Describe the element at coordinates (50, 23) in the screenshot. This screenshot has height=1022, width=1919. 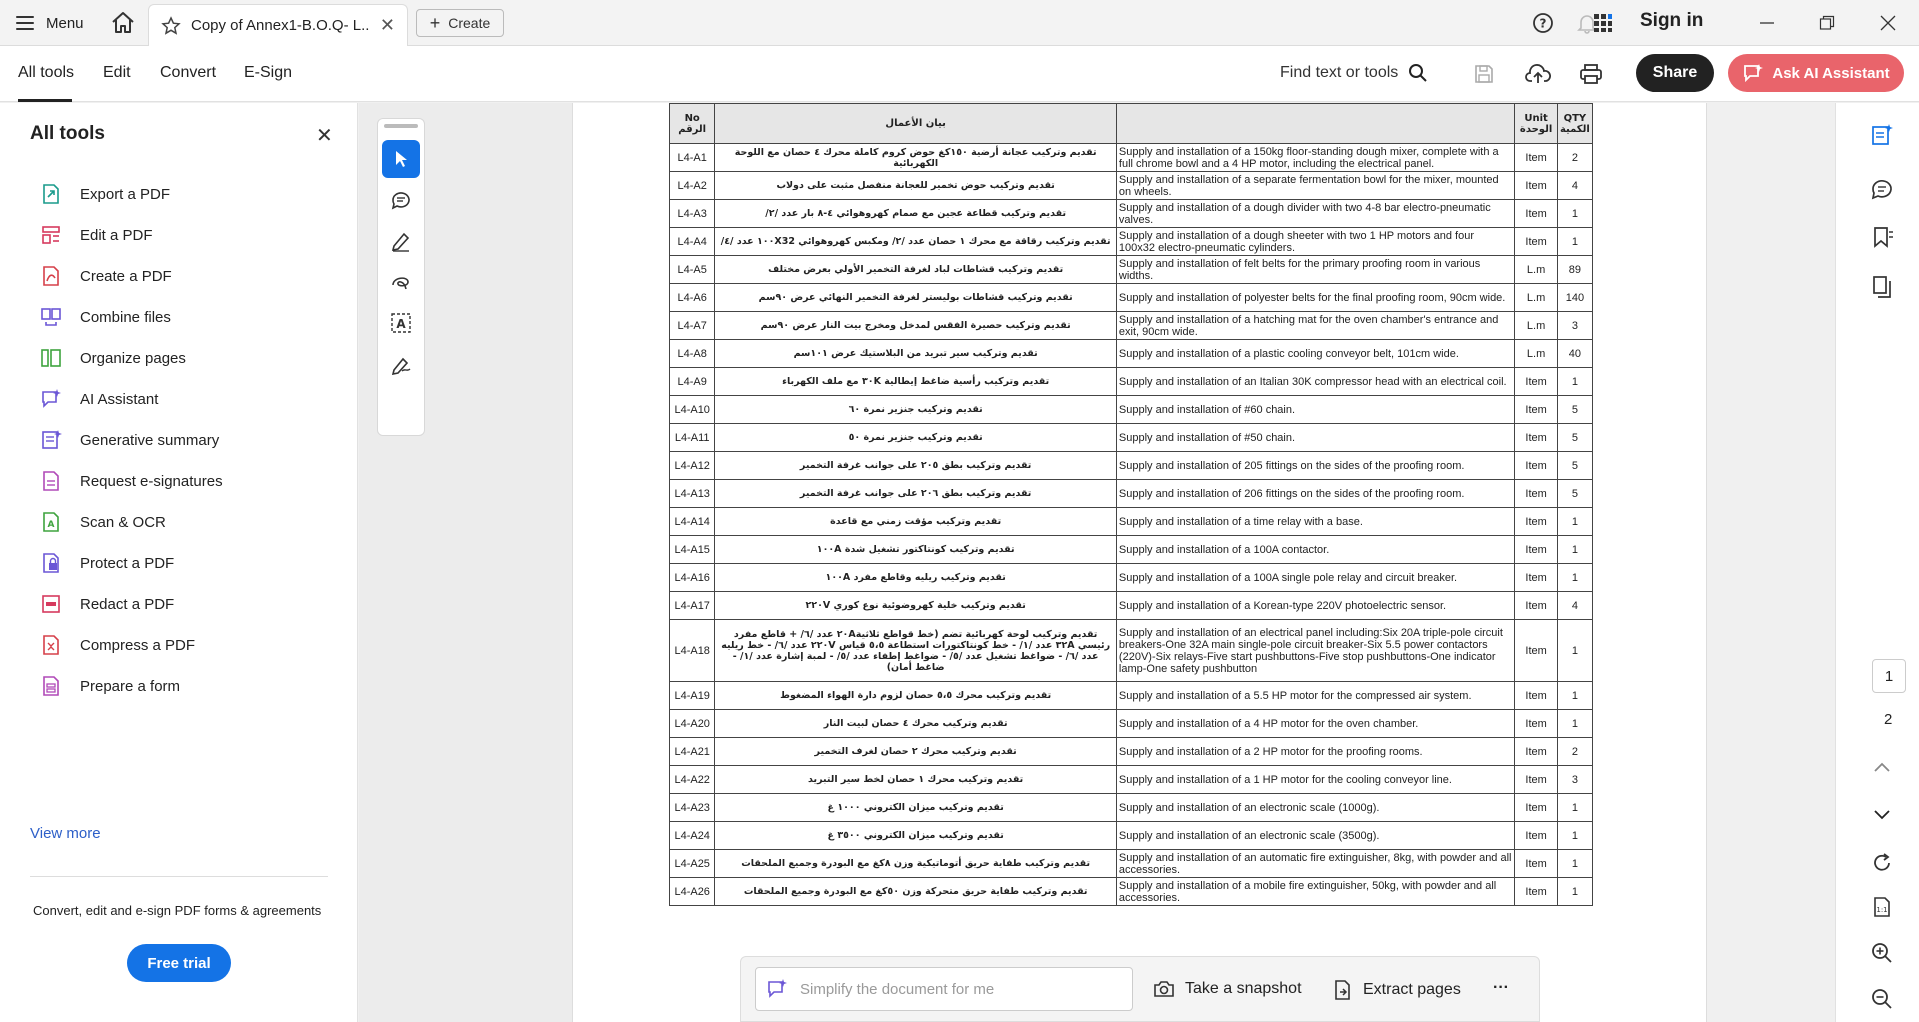
I see `menu-button: Menu` at that location.